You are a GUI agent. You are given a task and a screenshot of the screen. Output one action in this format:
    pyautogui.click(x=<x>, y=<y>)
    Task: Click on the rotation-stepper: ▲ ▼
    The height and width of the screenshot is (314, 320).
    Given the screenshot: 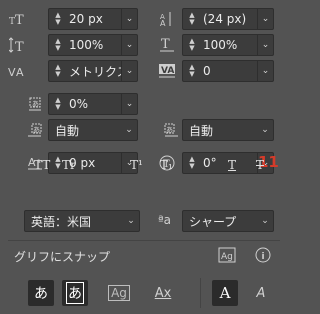 What is the action you would take?
    pyautogui.click(x=192, y=163)
    